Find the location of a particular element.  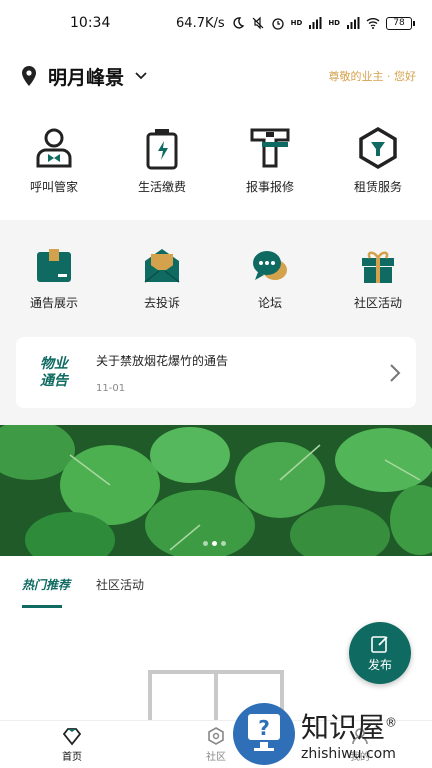

location-pin-icon is located at coordinates (29, 76).